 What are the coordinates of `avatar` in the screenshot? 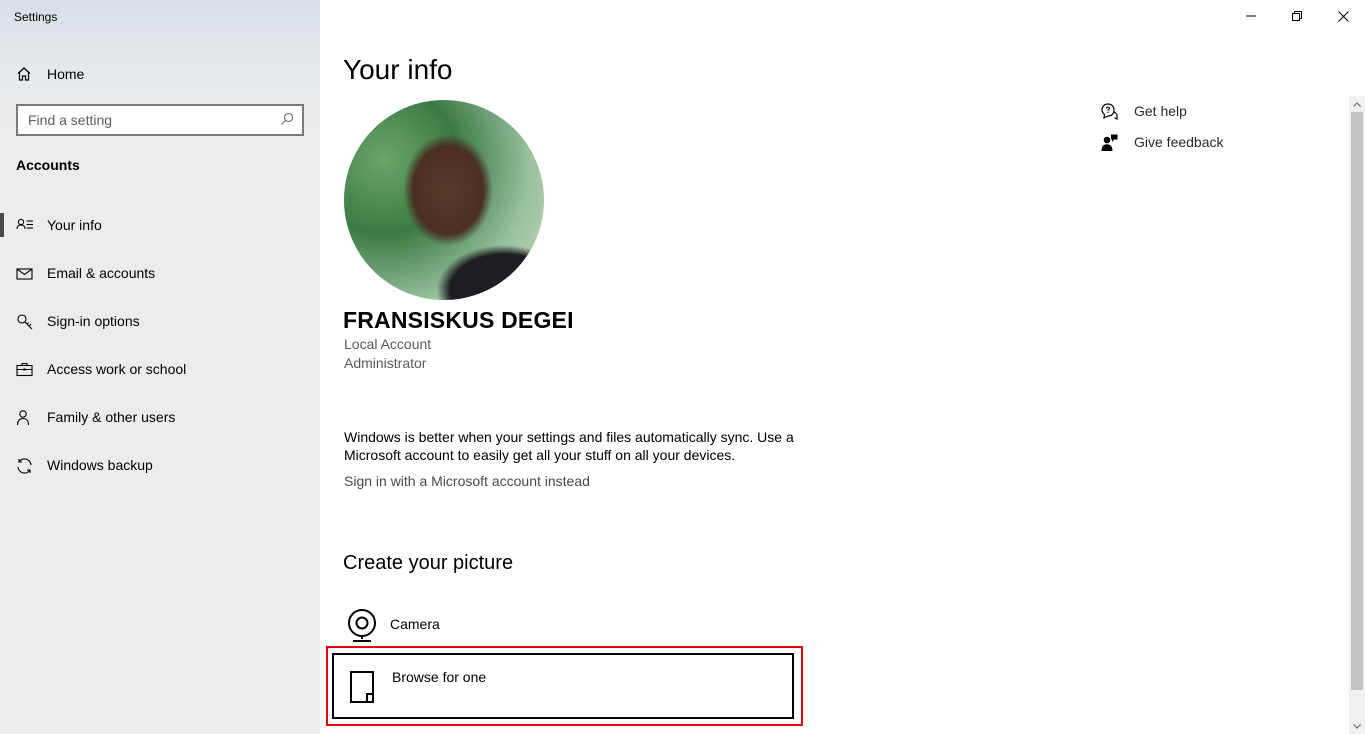 It's located at (444, 200).